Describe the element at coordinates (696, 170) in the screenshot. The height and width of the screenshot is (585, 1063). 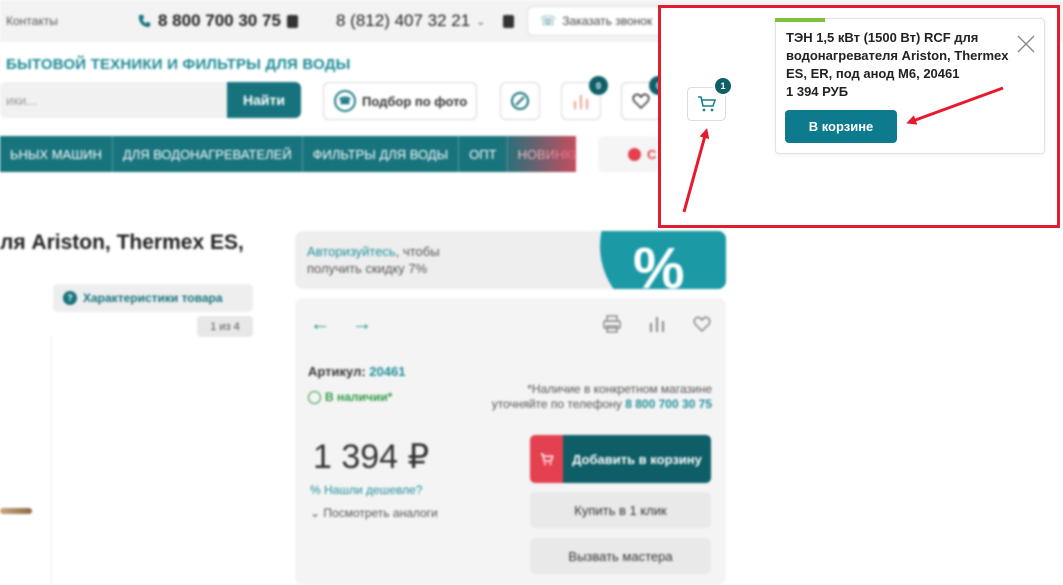
I see `arrow-to-cart` at that location.